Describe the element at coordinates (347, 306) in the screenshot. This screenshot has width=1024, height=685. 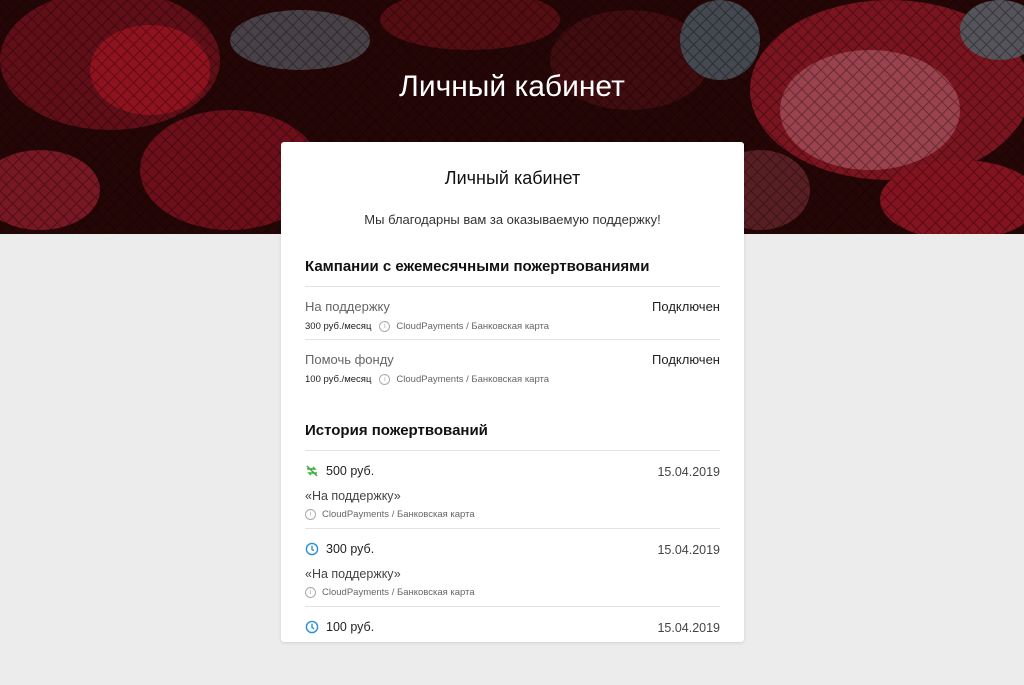
I see `campaign-name: На поддержку` at that location.